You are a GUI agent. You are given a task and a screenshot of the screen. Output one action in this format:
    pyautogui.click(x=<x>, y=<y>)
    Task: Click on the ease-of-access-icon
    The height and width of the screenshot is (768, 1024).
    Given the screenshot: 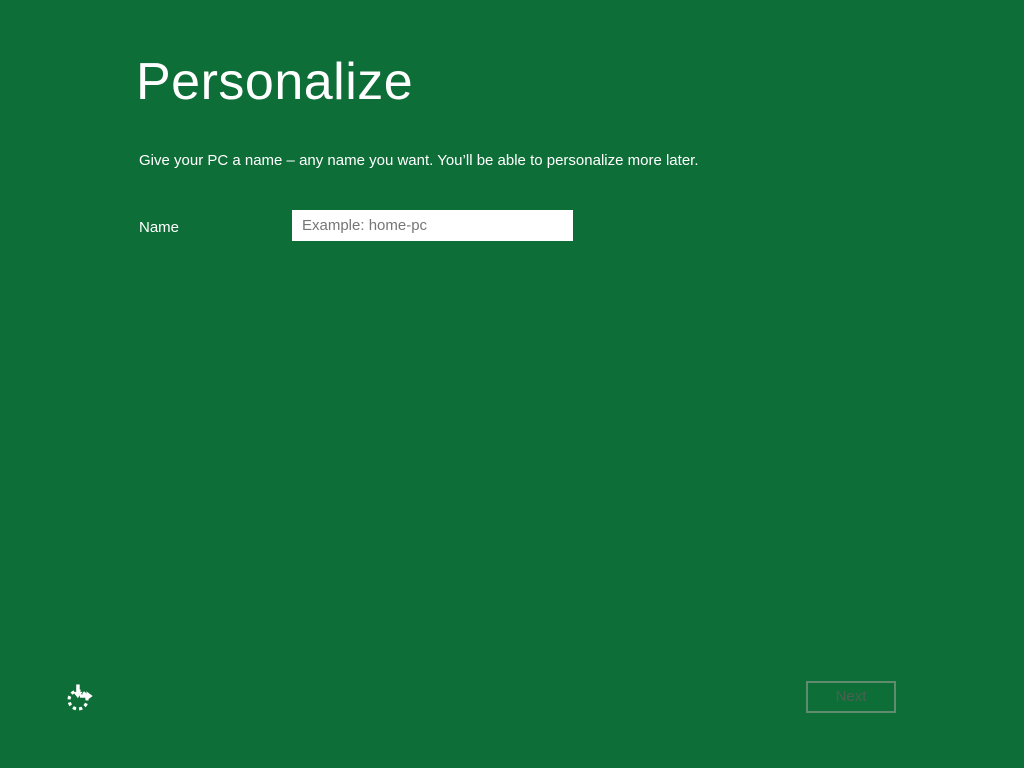 What is the action you would take?
    pyautogui.click(x=79, y=698)
    